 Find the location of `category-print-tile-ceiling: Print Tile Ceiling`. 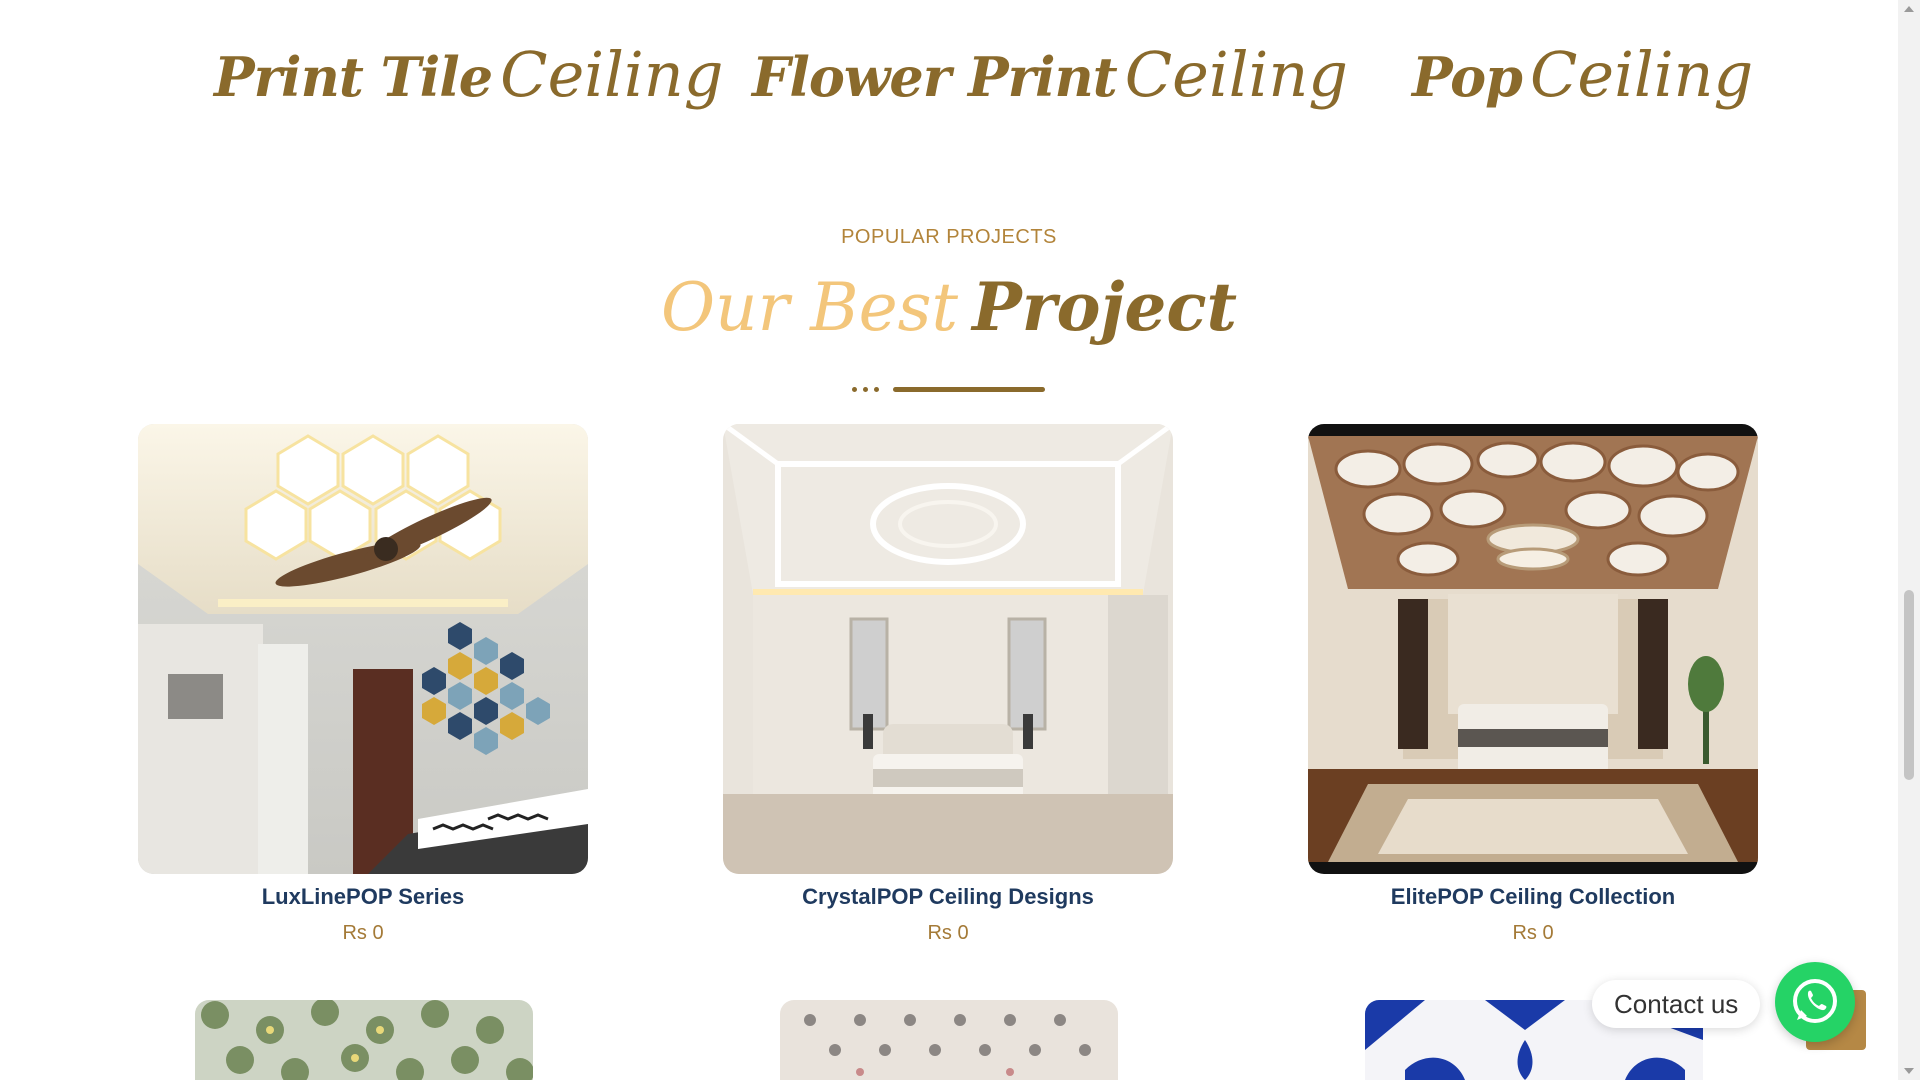

category-print-tile-ceiling: Print Tile Ceiling is located at coordinates (468, 74).